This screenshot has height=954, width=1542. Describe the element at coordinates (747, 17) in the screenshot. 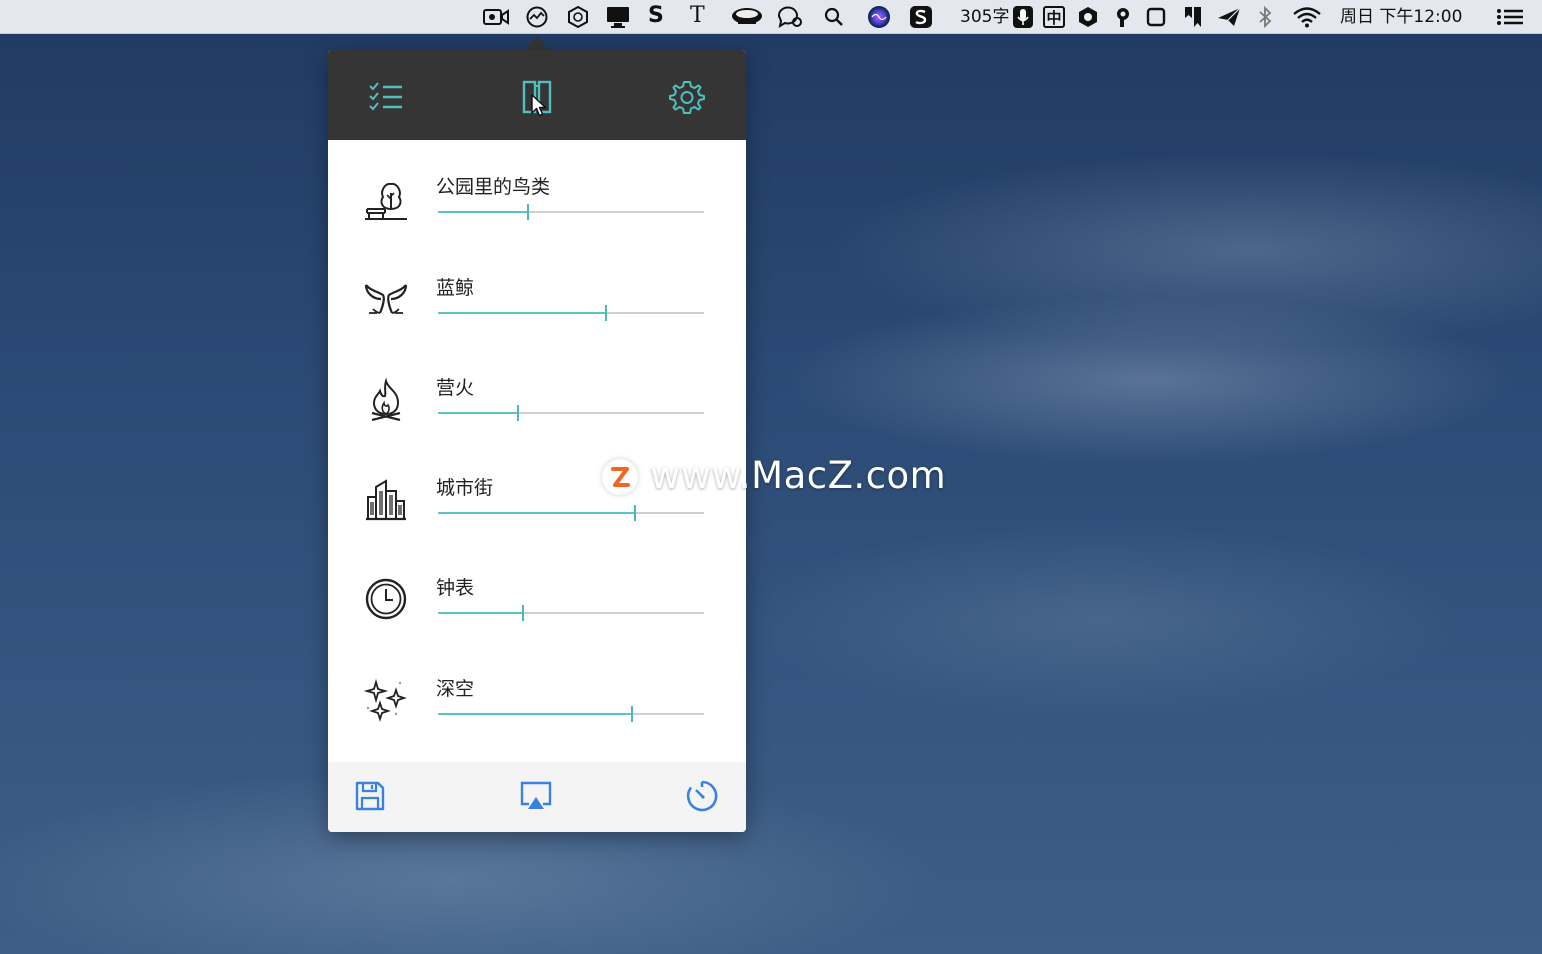

I see `coffee-cup-icon` at that location.